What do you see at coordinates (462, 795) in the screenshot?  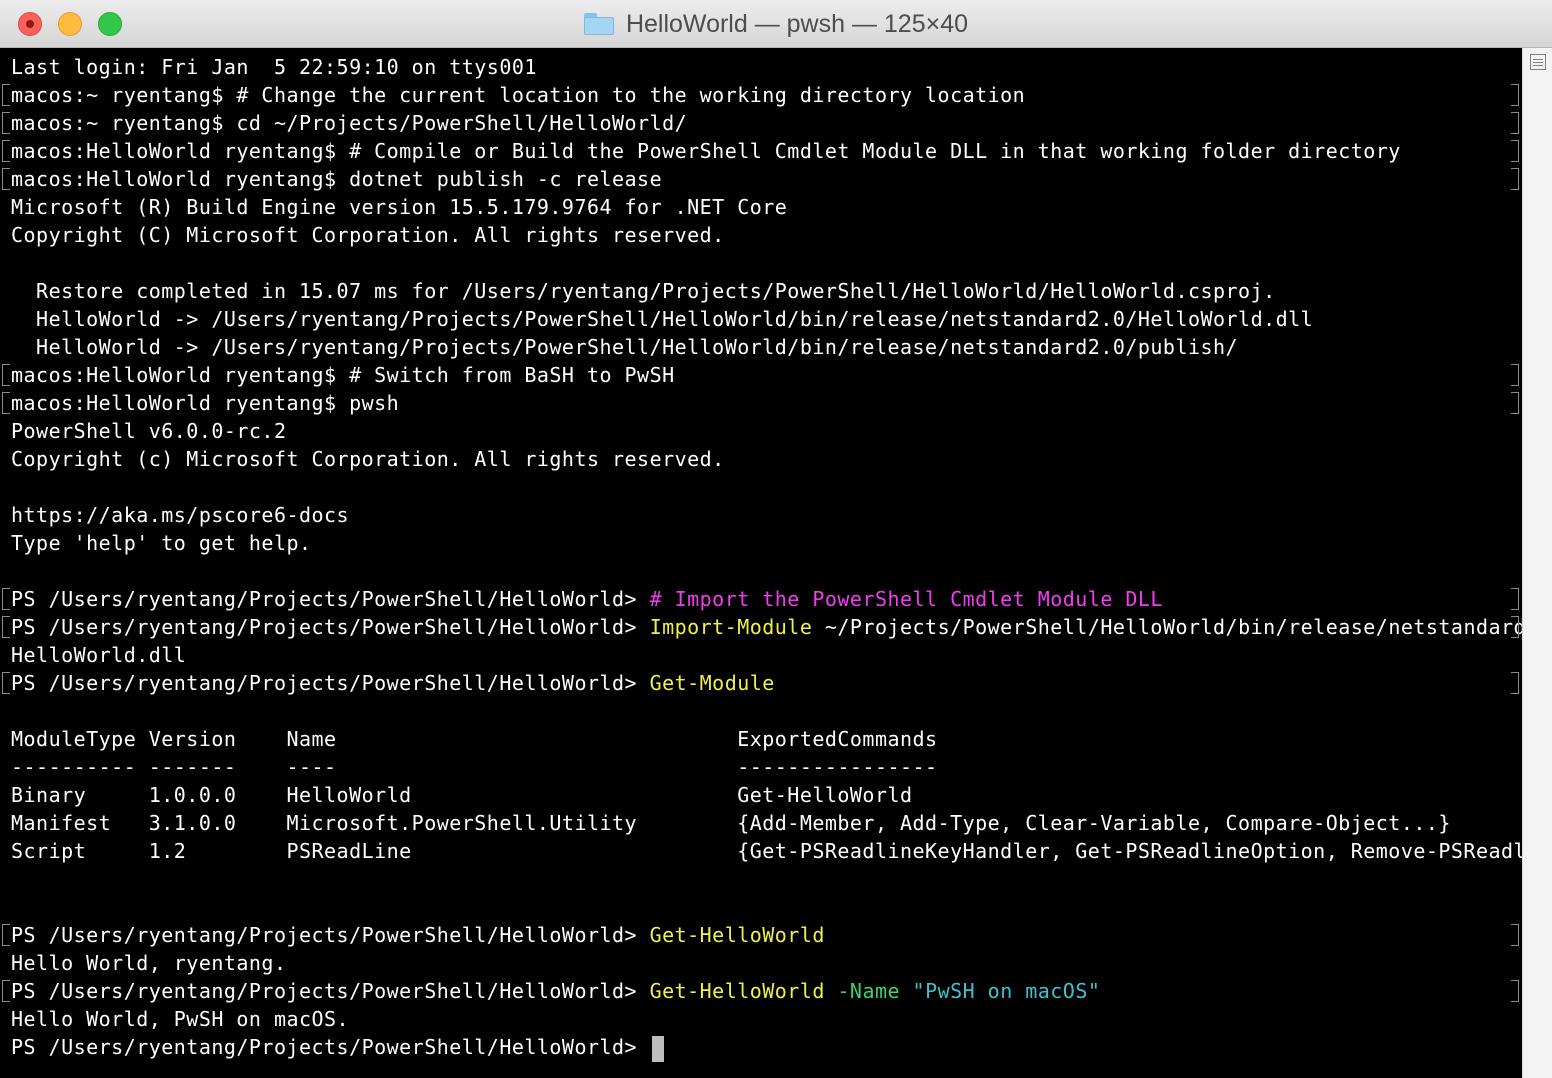 I see `output-line: Binary 1.0.0.0 HelloWorld Get-HelloWorld` at bounding box center [462, 795].